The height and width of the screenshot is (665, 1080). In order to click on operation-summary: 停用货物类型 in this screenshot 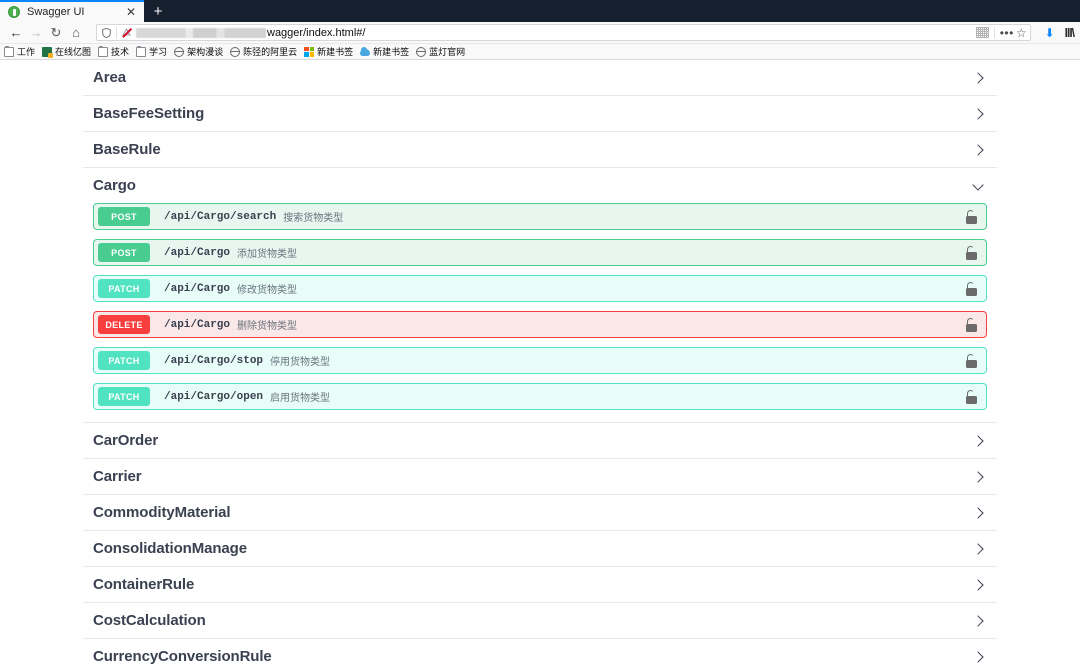, I will do `click(300, 362)`.